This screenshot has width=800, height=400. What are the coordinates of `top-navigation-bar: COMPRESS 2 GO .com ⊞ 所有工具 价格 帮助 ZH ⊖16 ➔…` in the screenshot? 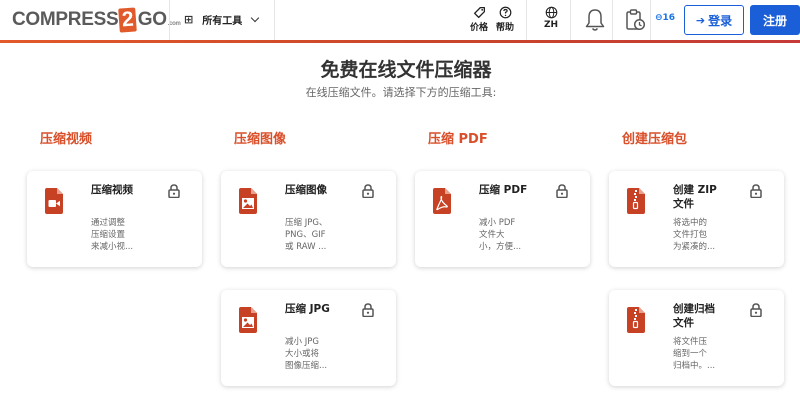 It's located at (400, 20).